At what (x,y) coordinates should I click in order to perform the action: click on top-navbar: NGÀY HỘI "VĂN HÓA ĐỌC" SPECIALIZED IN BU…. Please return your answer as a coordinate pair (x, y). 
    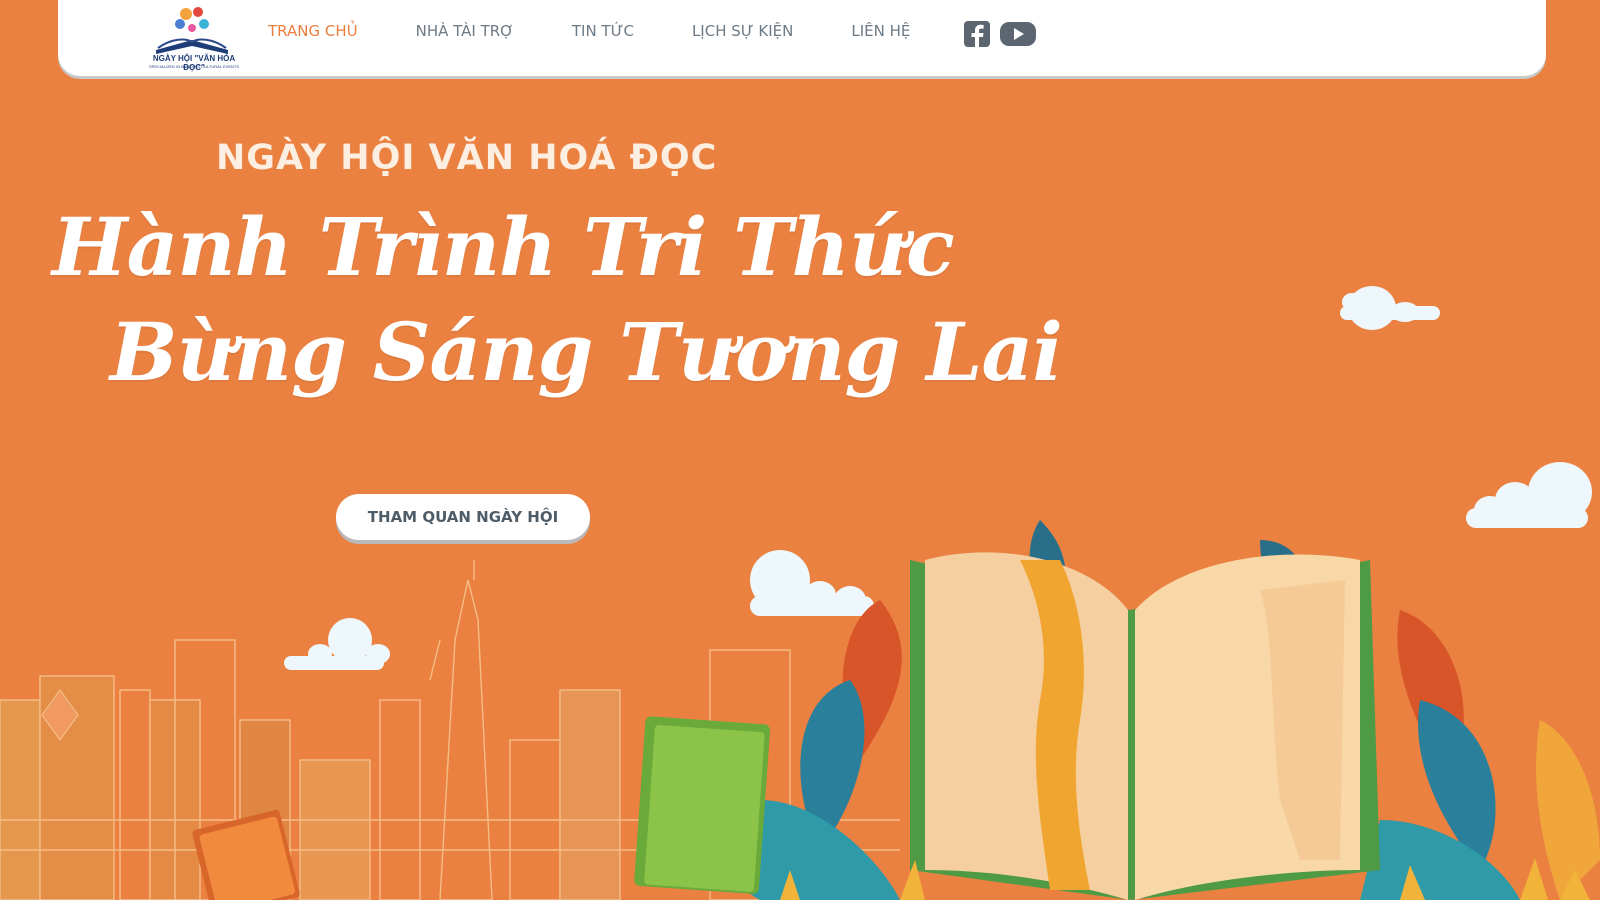
    Looking at the image, I should click on (802, 38).